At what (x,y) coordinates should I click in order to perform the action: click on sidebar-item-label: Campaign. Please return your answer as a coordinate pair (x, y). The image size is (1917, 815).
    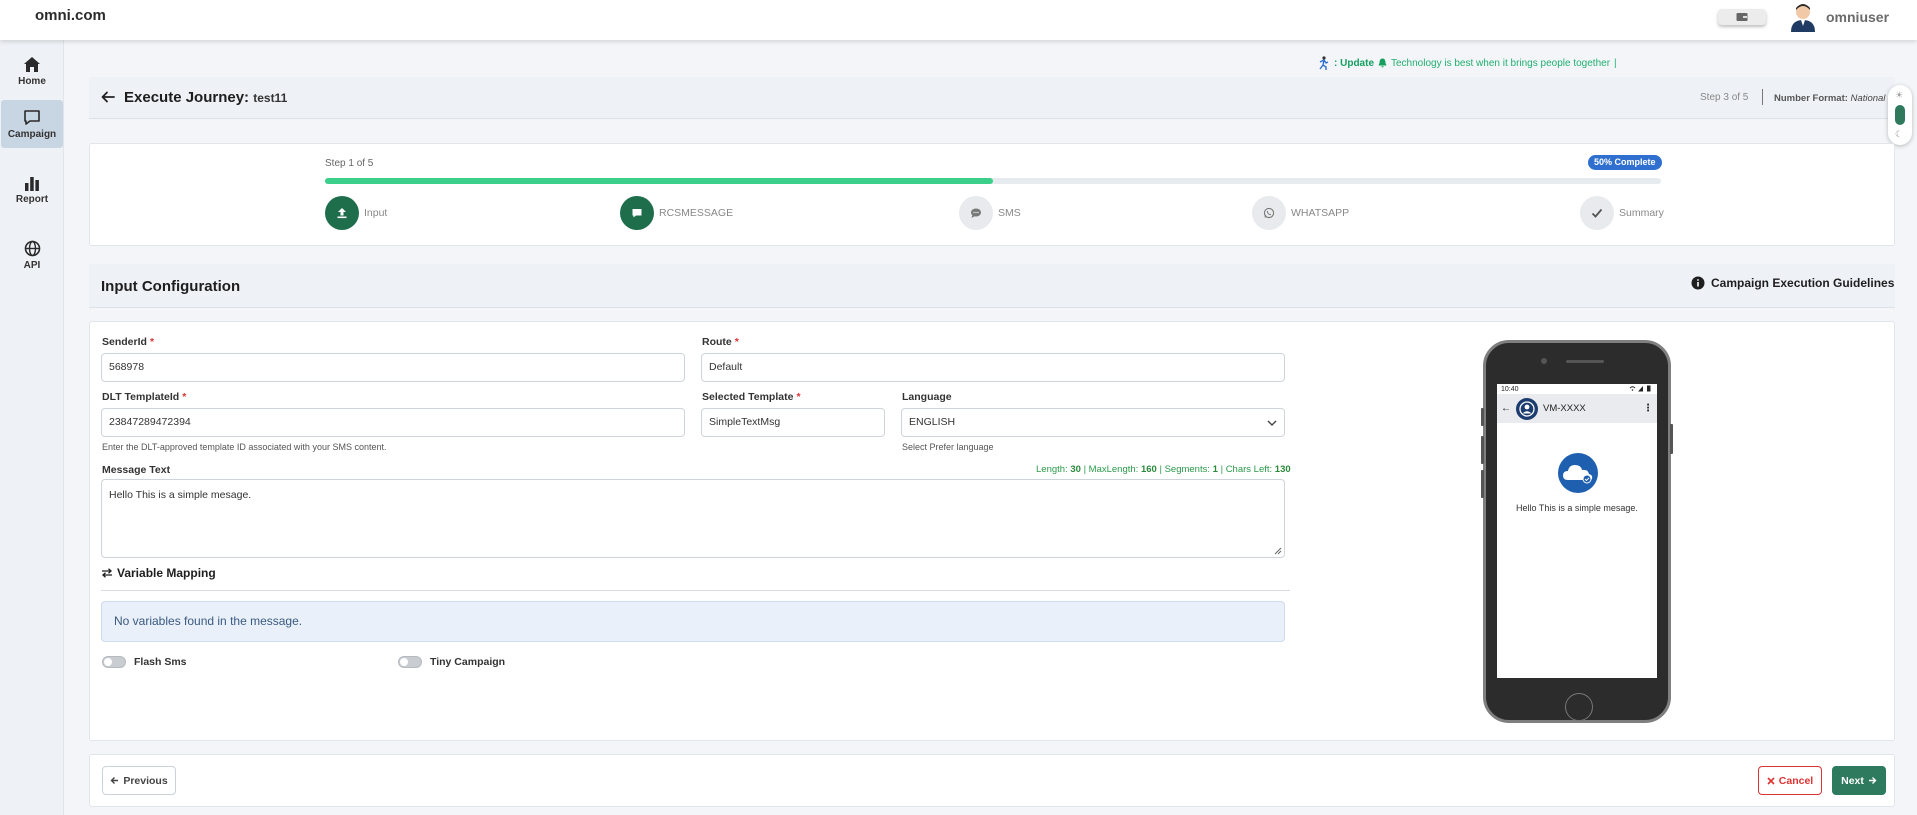
    Looking at the image, I should click on (32, 134).